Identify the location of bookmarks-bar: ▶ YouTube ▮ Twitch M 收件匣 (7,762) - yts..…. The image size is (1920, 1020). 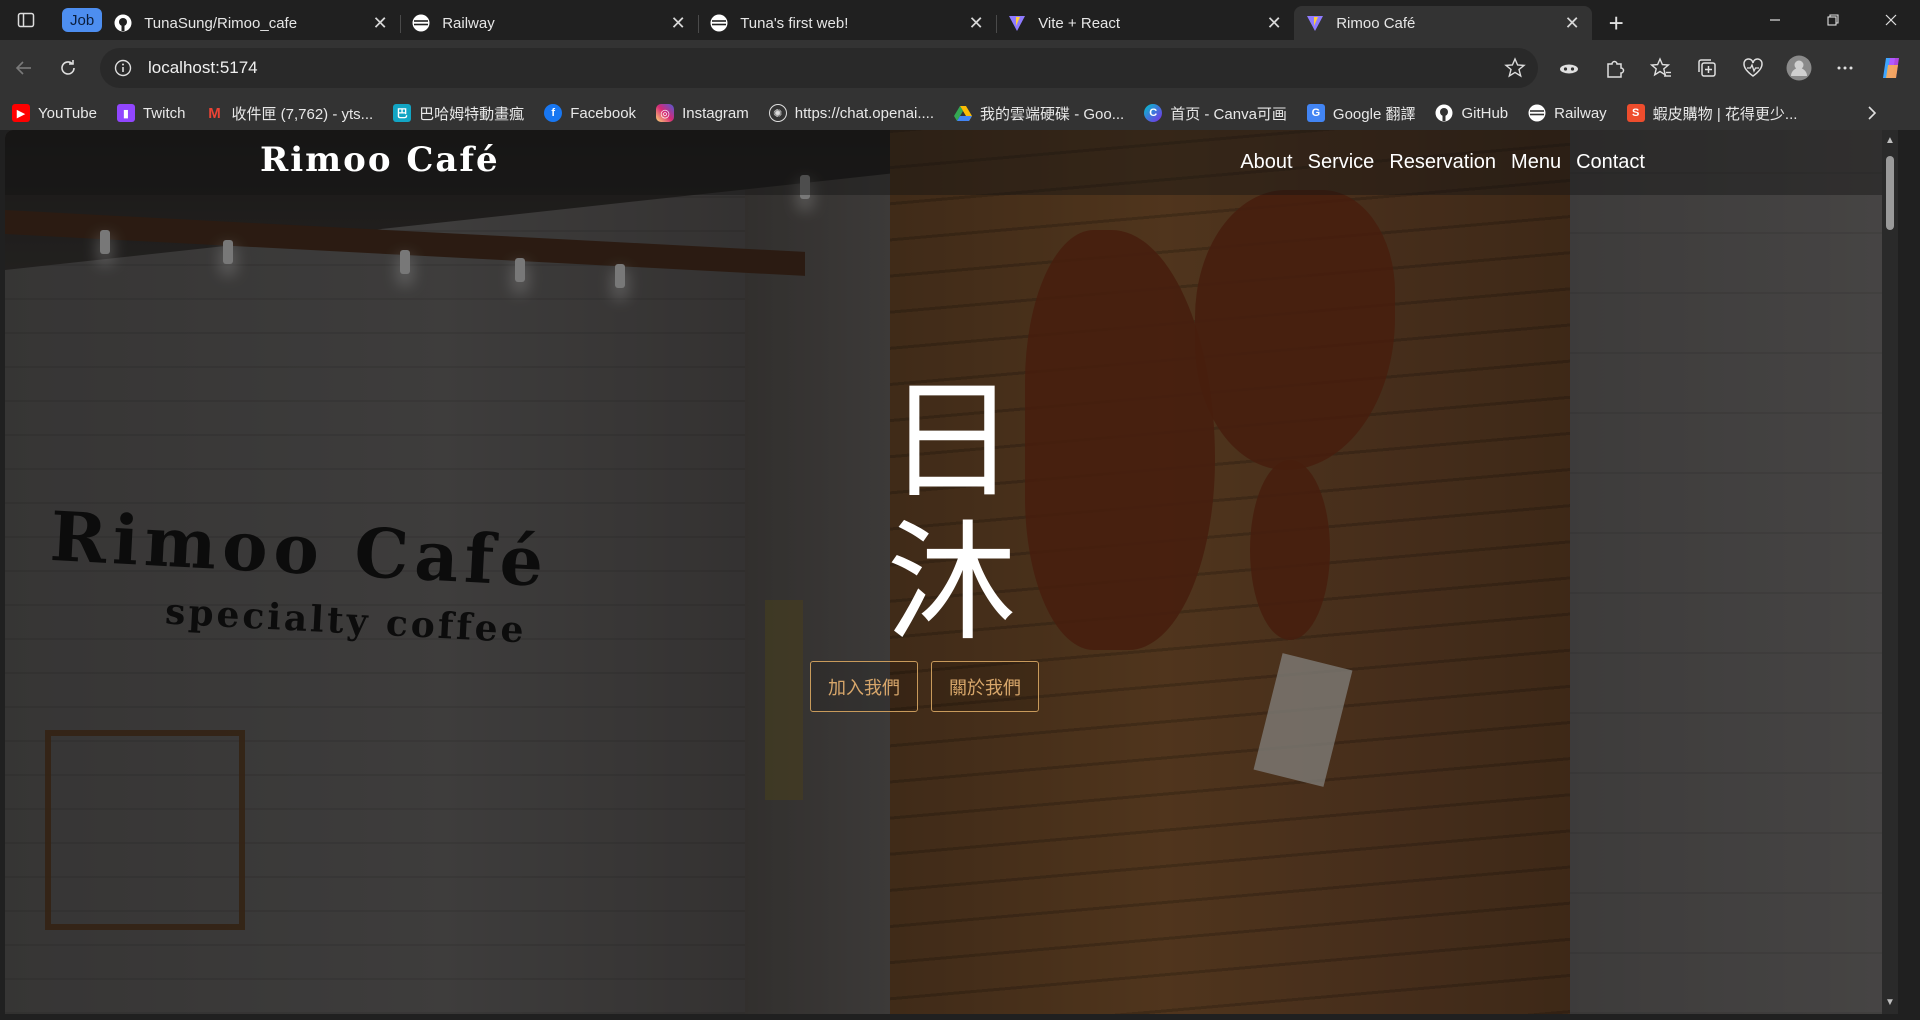
(960, 113).